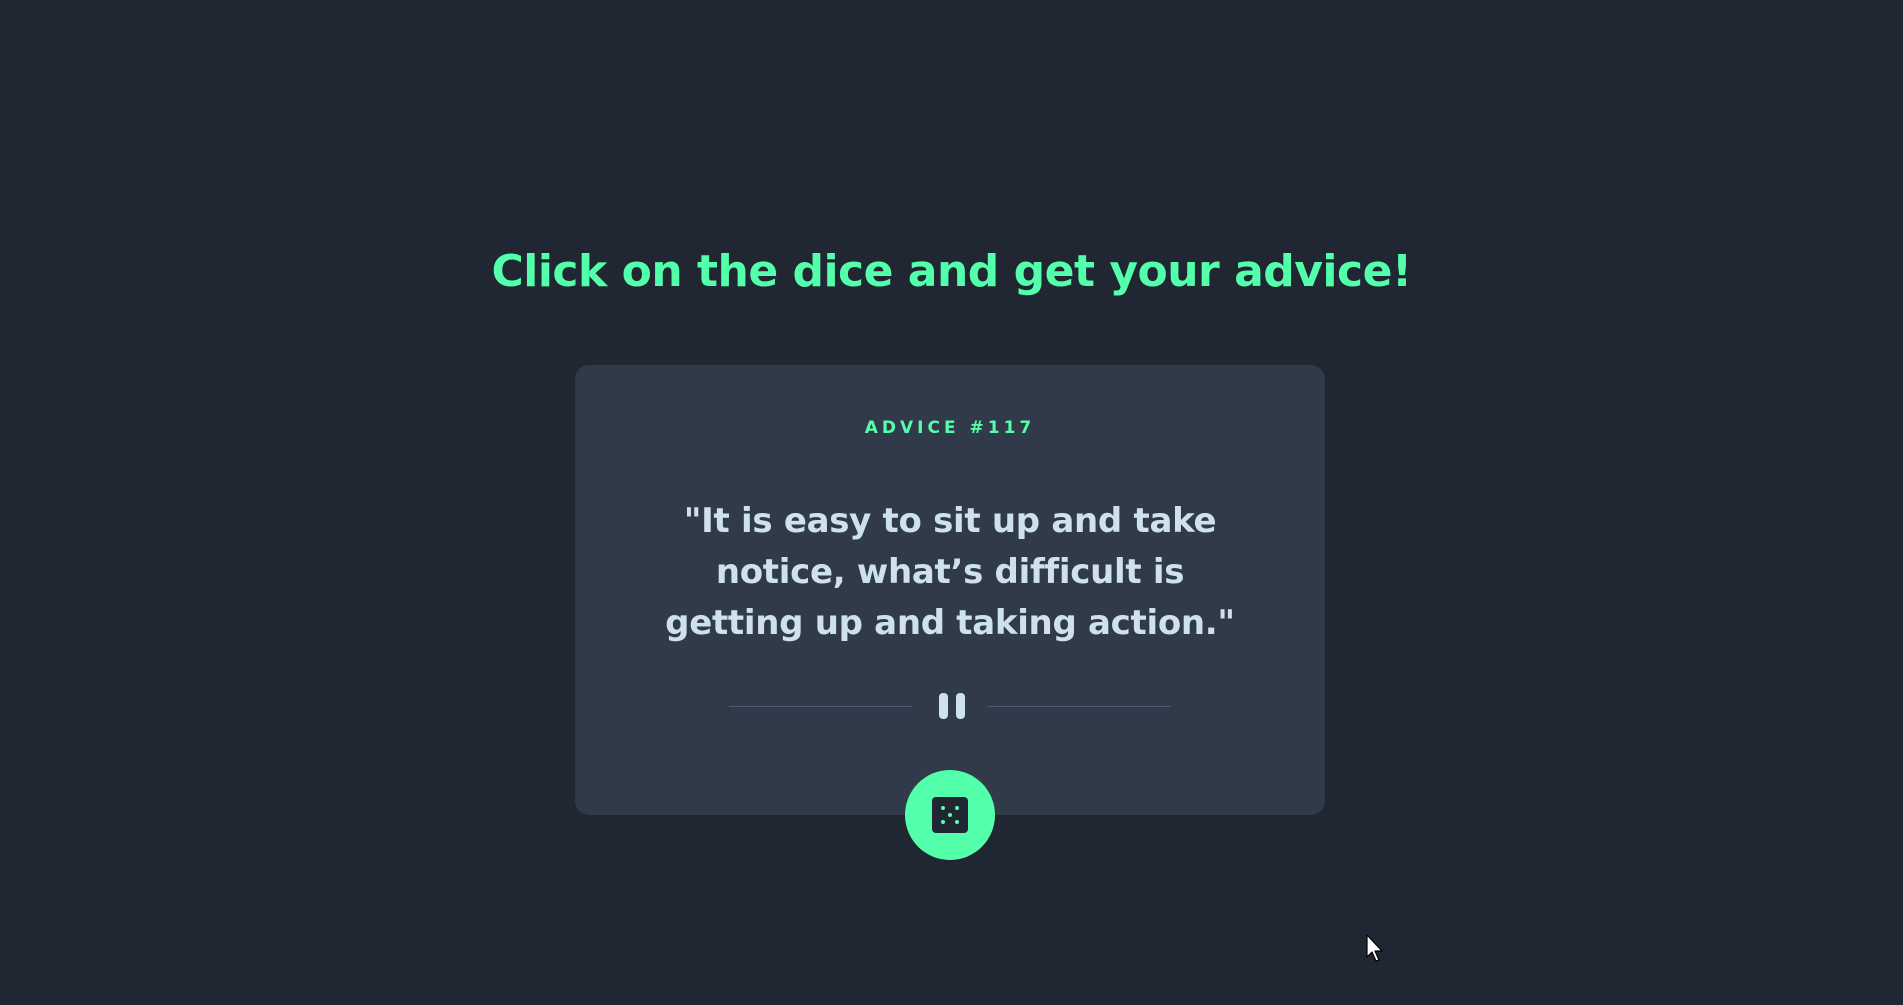 The image size is (1903, 1005). I want to click on advice-id-label: ADVICE #117, so click(950, 428).